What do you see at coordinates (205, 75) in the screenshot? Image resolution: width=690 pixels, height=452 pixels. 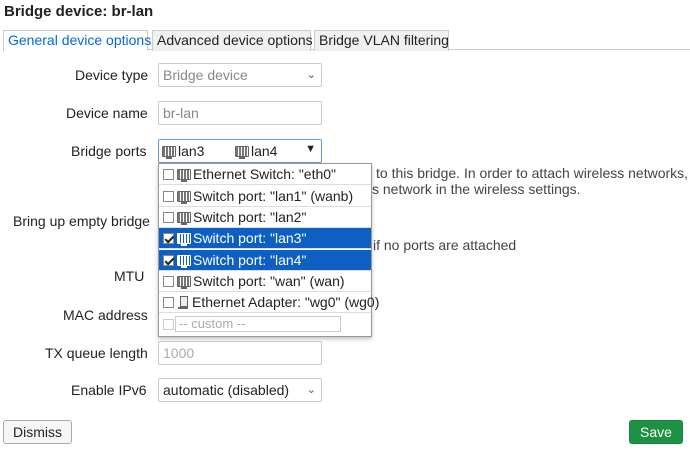 I see `device-type-value: Bridge device` at bounding box center [205, 75].